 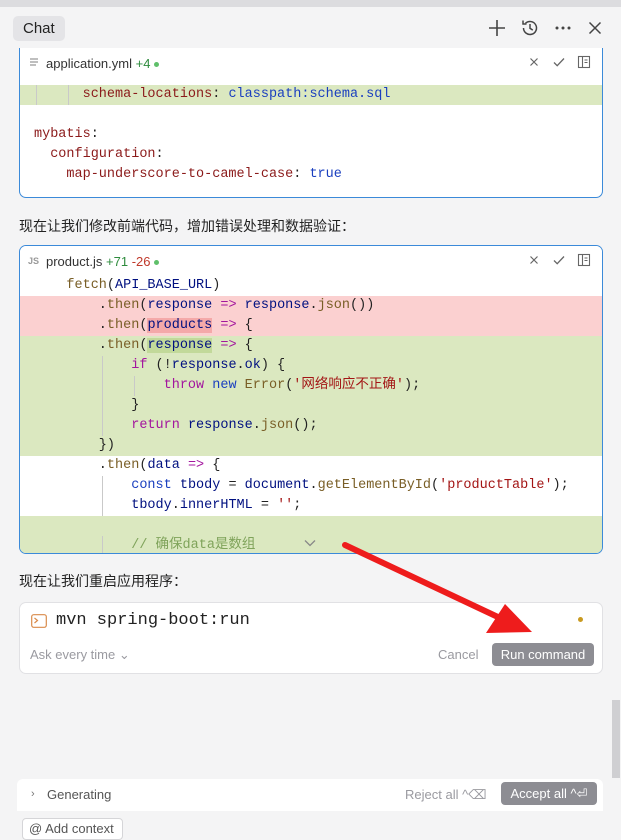 I want to click on code-token: tbody, so click(x=200, y=485).